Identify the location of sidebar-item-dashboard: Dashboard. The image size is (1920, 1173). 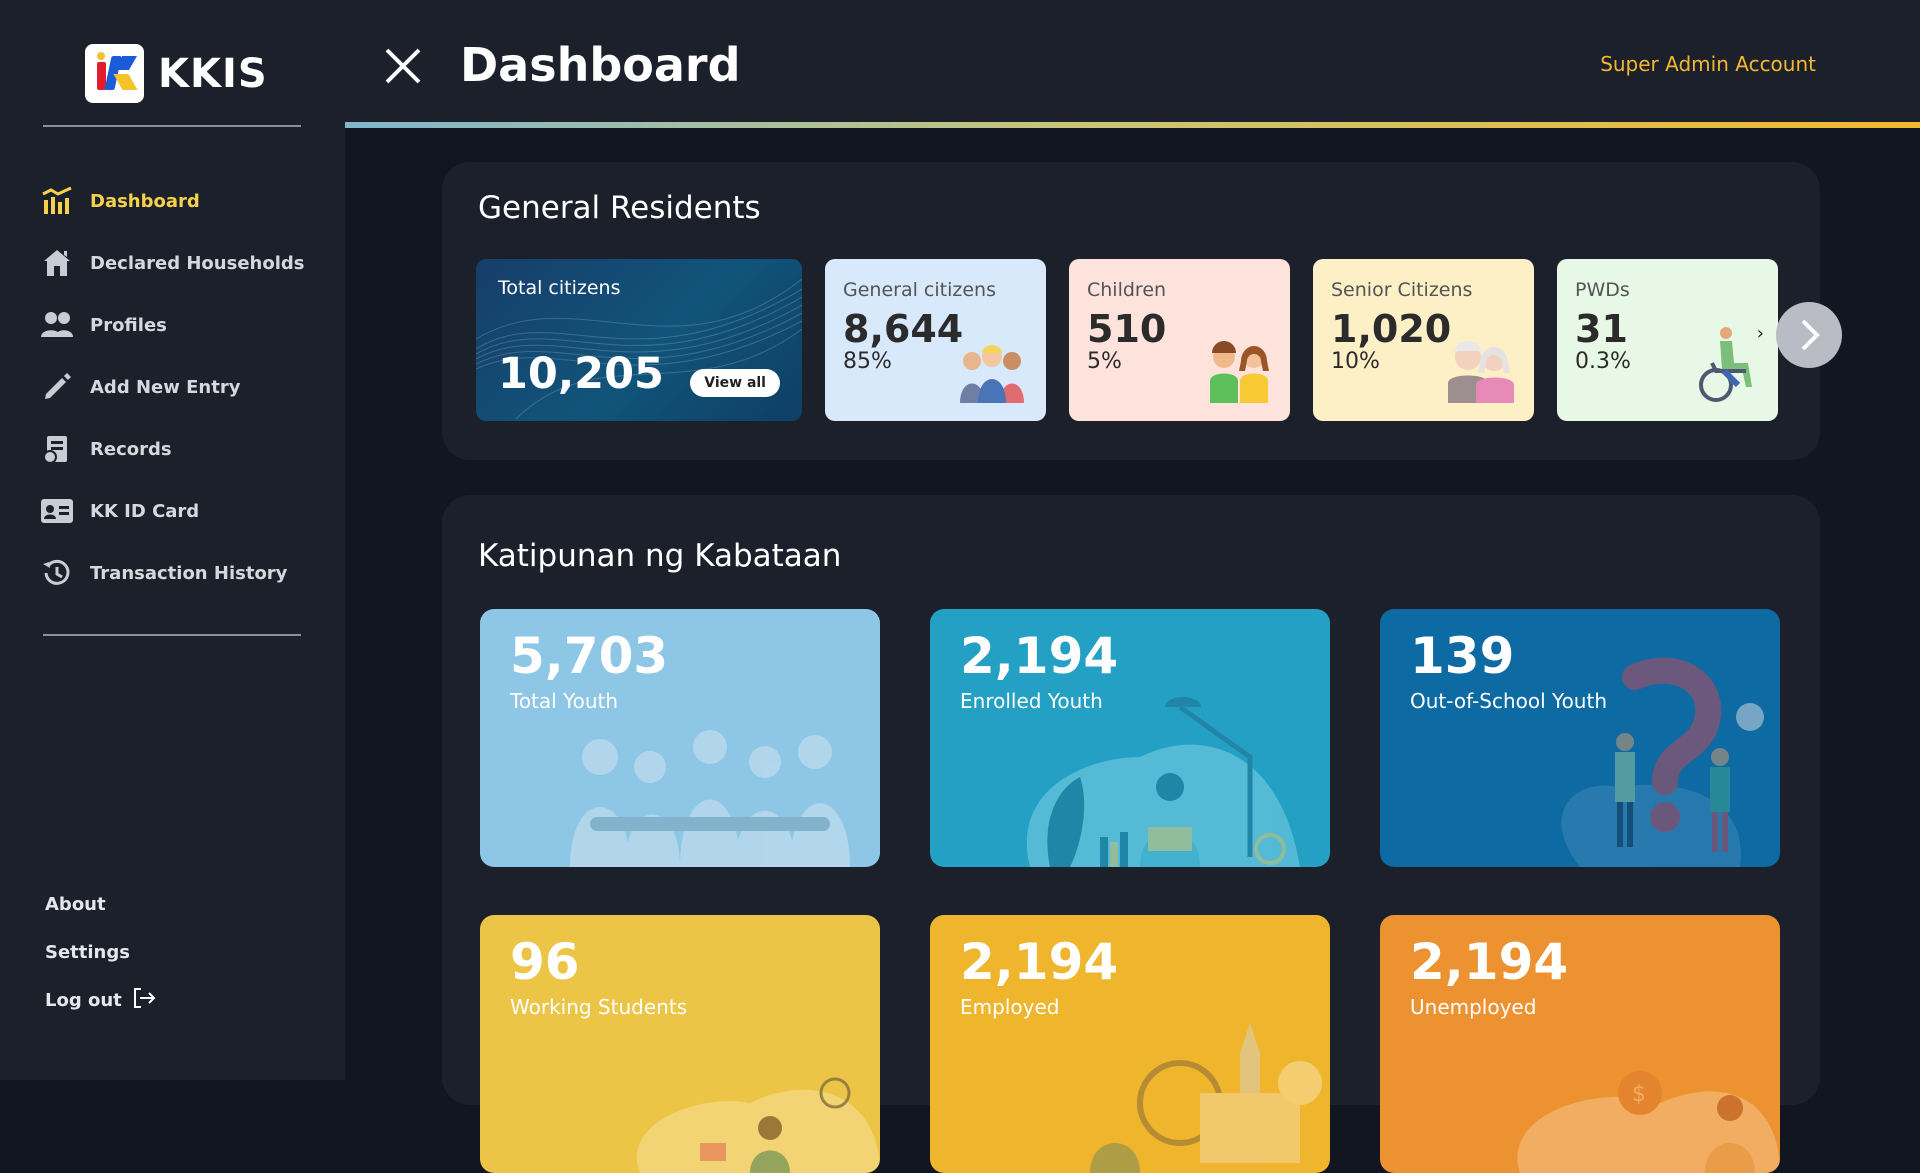
(172, 201).